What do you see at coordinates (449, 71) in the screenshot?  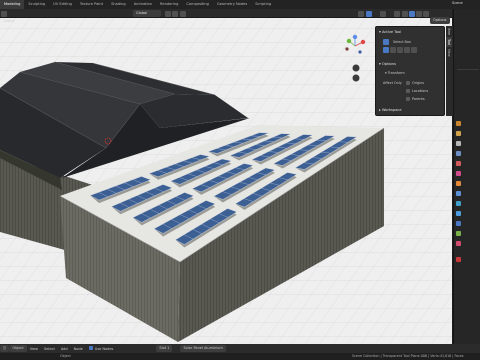 I see `sidebar-tabs: Item Tool View` at bounding box center [449, 71].